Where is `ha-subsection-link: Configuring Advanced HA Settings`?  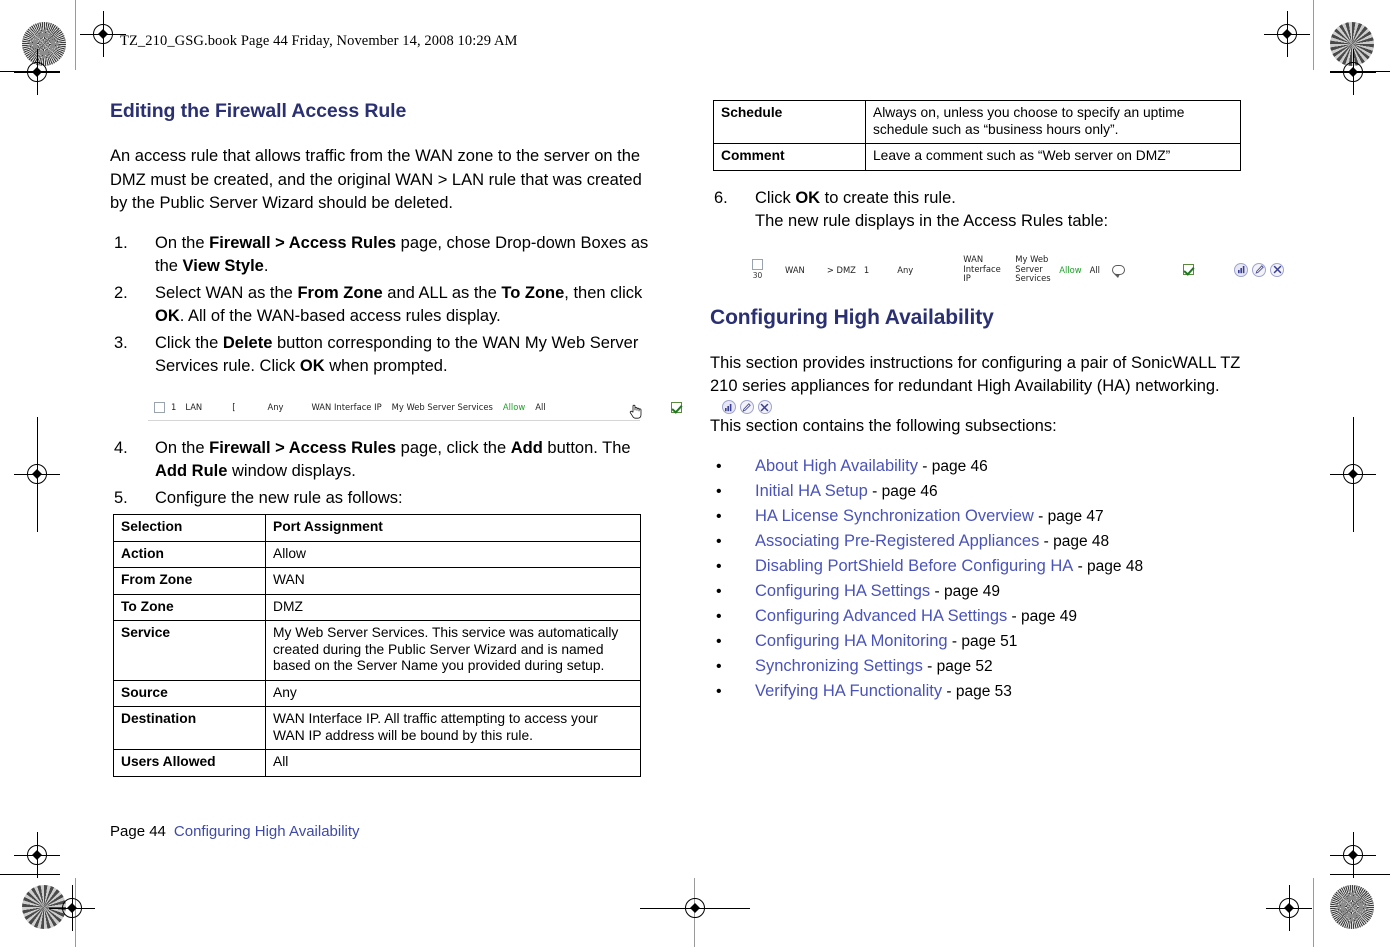 ha-subsection-link: Configuring Advanced HA Settings is located at coordinates (881, 616).